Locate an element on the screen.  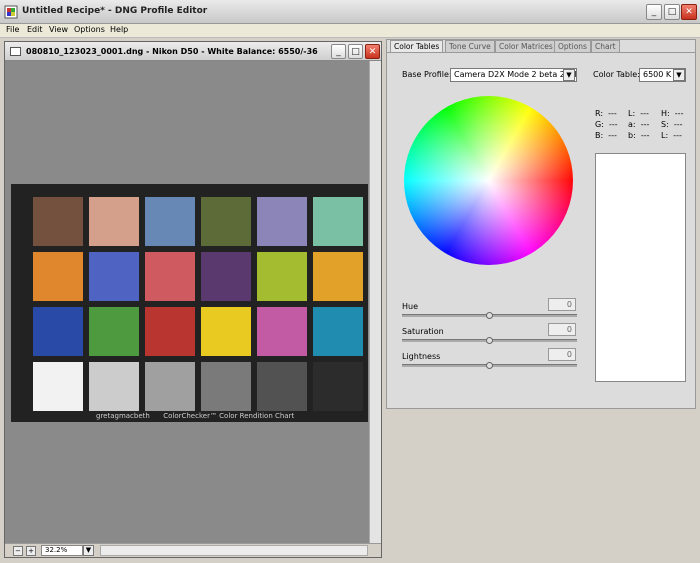
lightness-value-field: 0 is located at coordinates (562, 354).